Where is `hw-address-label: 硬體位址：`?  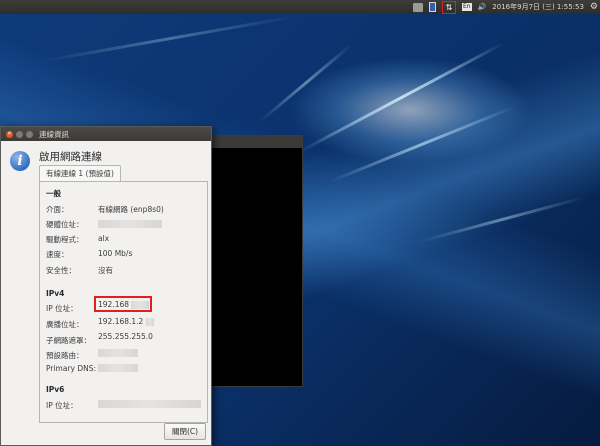 hw-address-label: 硬體位址： is located at coordinates (65, 224).